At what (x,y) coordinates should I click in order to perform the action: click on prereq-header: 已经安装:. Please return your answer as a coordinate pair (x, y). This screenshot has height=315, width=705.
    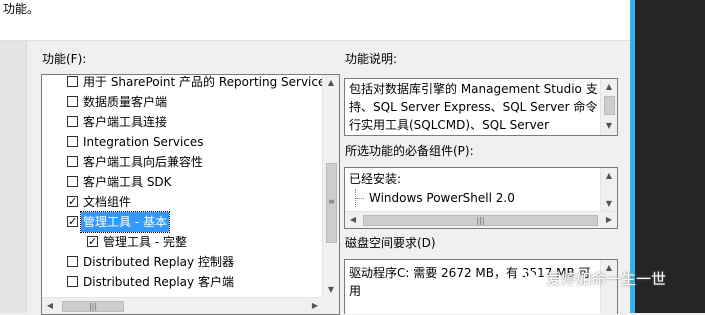
    Looking at the image, I should click on (375, 179).